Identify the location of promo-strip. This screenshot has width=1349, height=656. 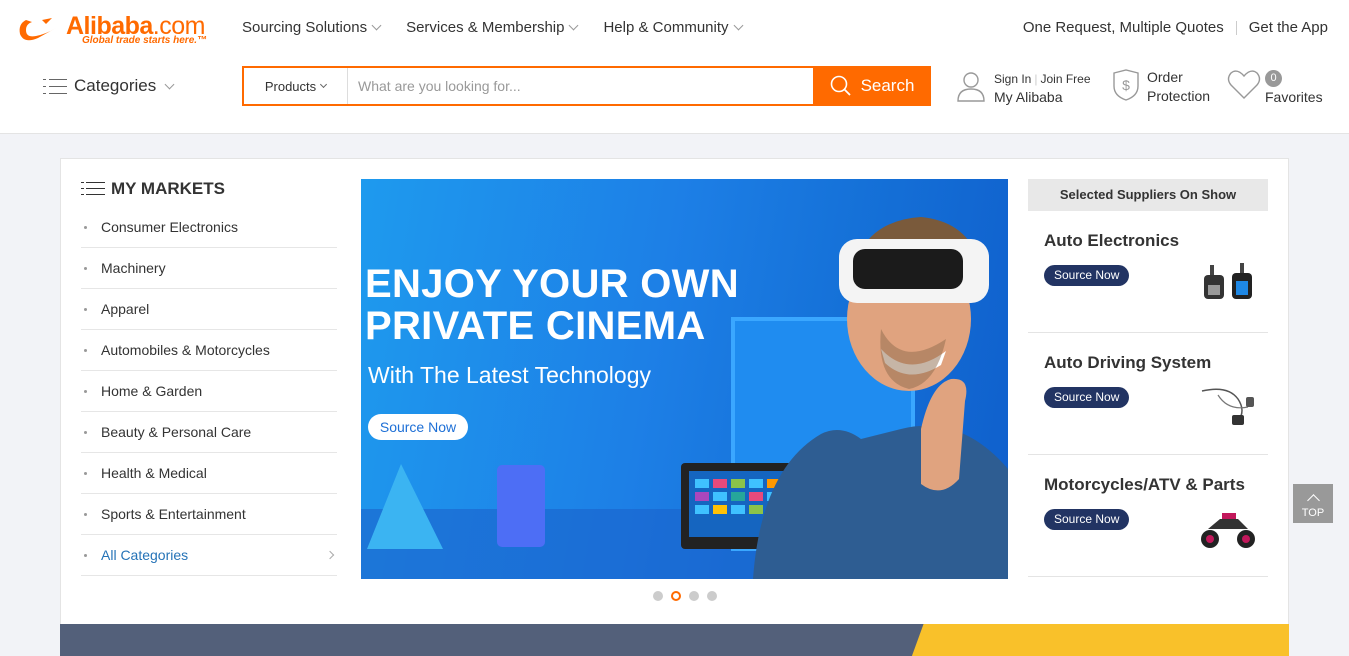
(674, 640).